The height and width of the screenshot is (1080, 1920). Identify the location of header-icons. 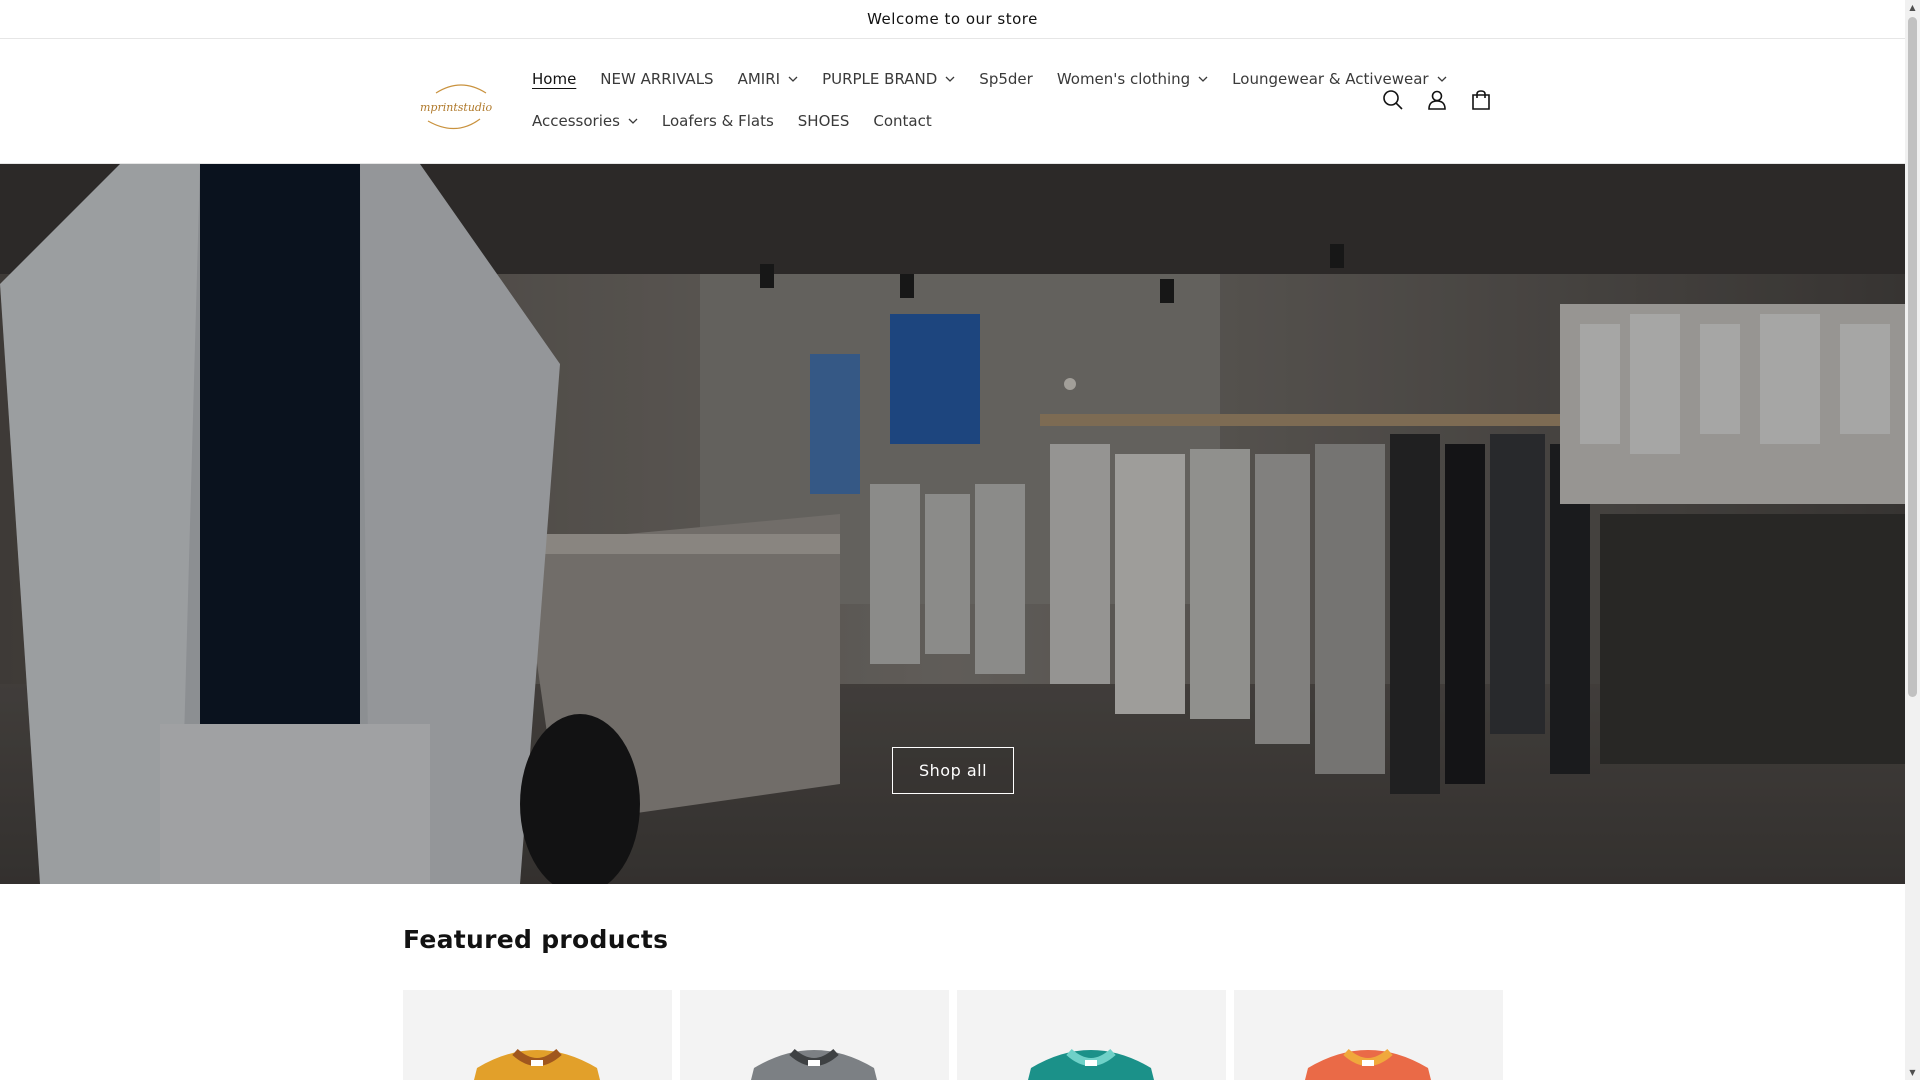
(1437, 100).